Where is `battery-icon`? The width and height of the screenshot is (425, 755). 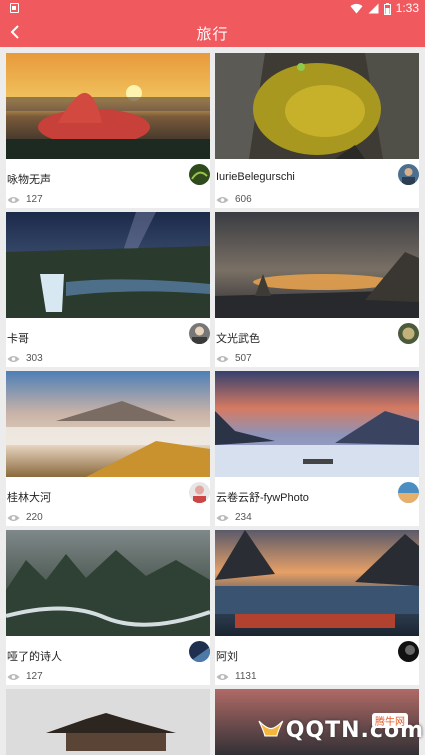
battery-icon is located at coordinates (387, 8).